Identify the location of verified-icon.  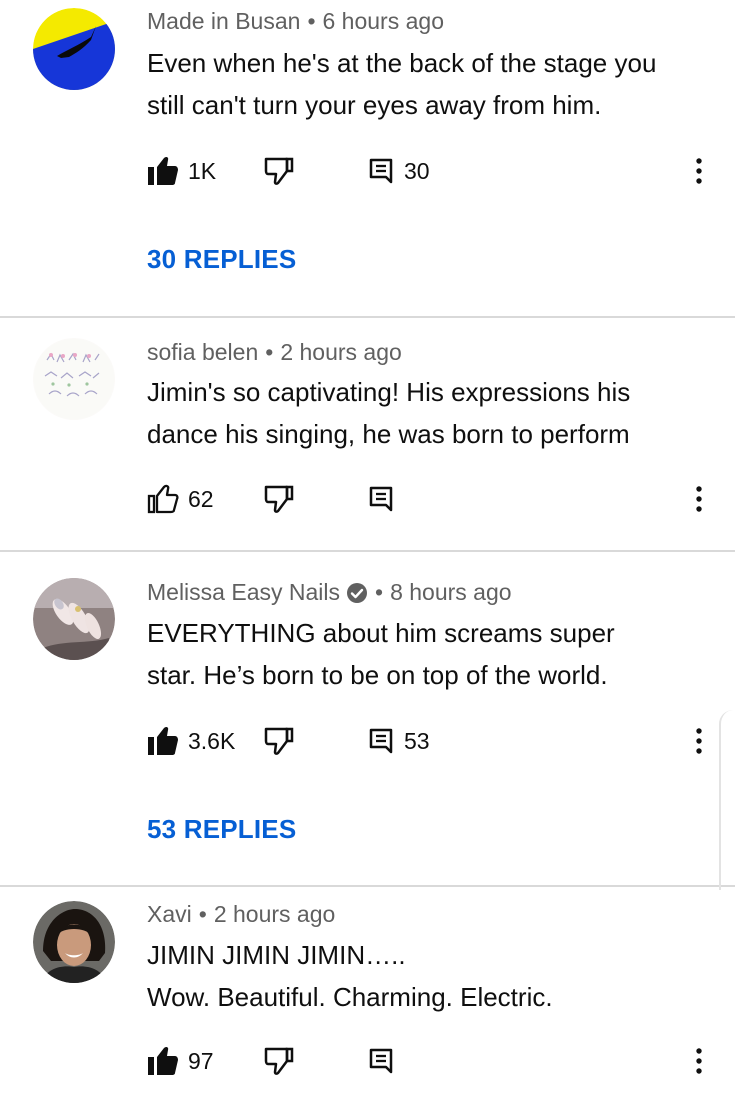
(357, 592).